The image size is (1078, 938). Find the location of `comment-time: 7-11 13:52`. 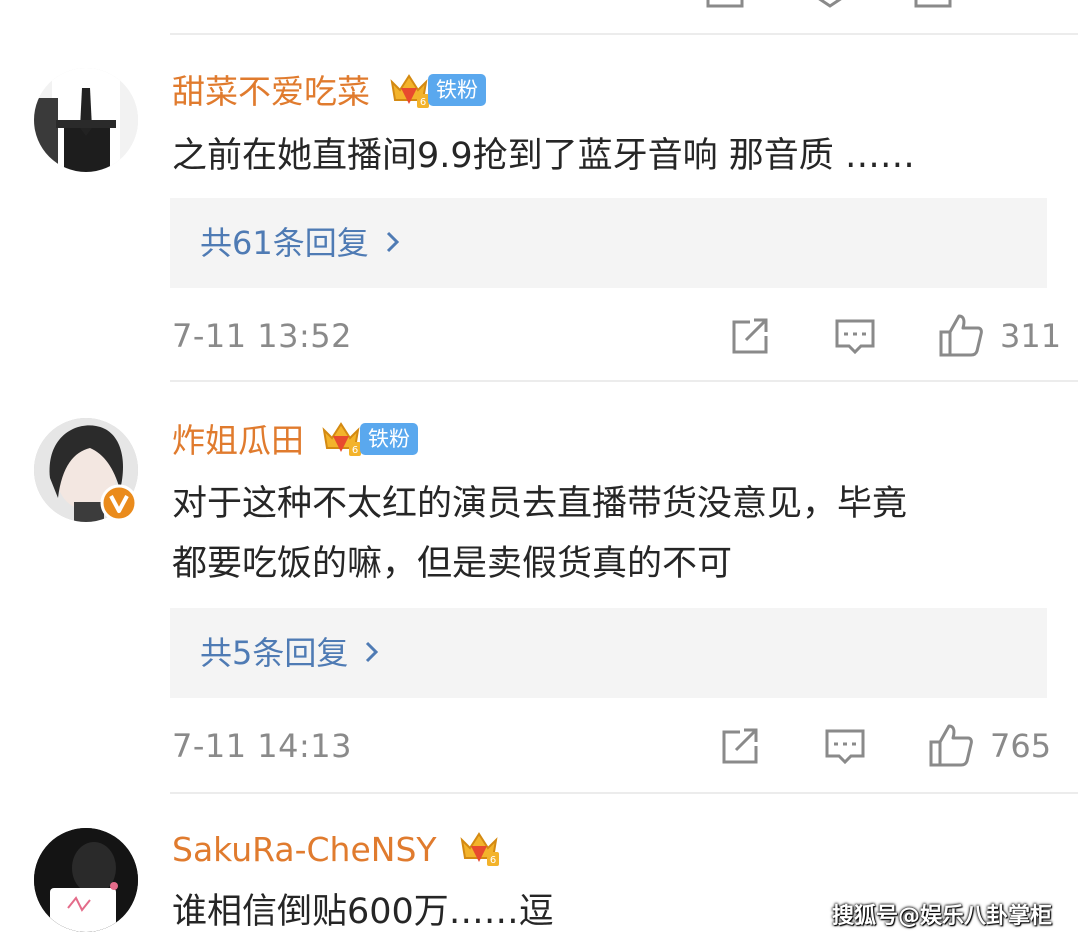

comment-time: 7-11 13:52 is located at coordinates (262, 336).